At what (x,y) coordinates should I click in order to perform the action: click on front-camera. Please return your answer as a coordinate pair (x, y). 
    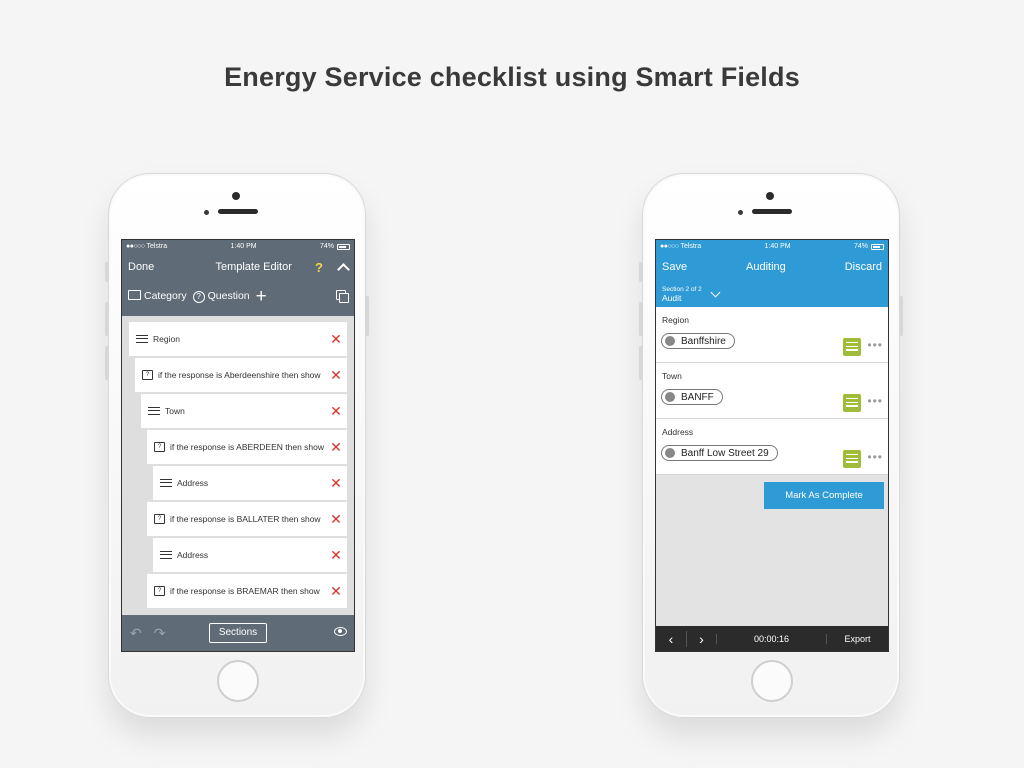
    Looking at the image, I should click on (770, 196).